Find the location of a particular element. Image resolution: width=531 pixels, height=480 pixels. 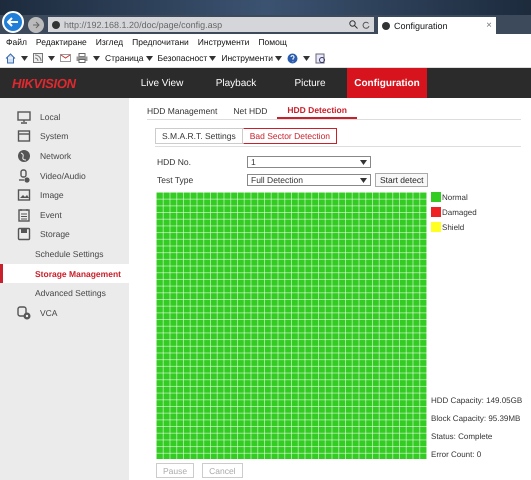

mail-icon is located at coordinates (65, 58).